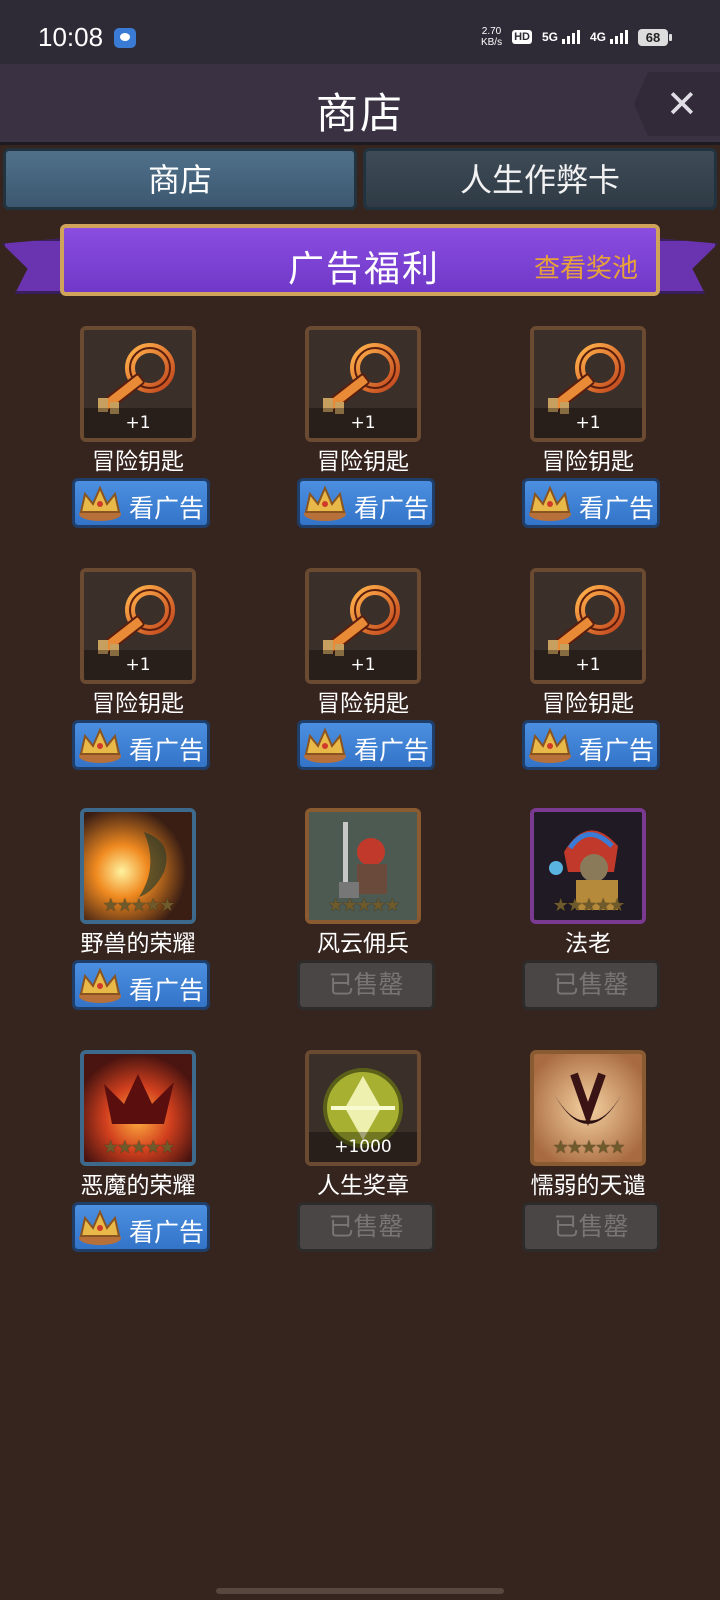  What do you see at coordinates (360, 260) in the screenshot?
I see `banner-body: 广告福利 查看奖池` at bounding box center [360, 260].